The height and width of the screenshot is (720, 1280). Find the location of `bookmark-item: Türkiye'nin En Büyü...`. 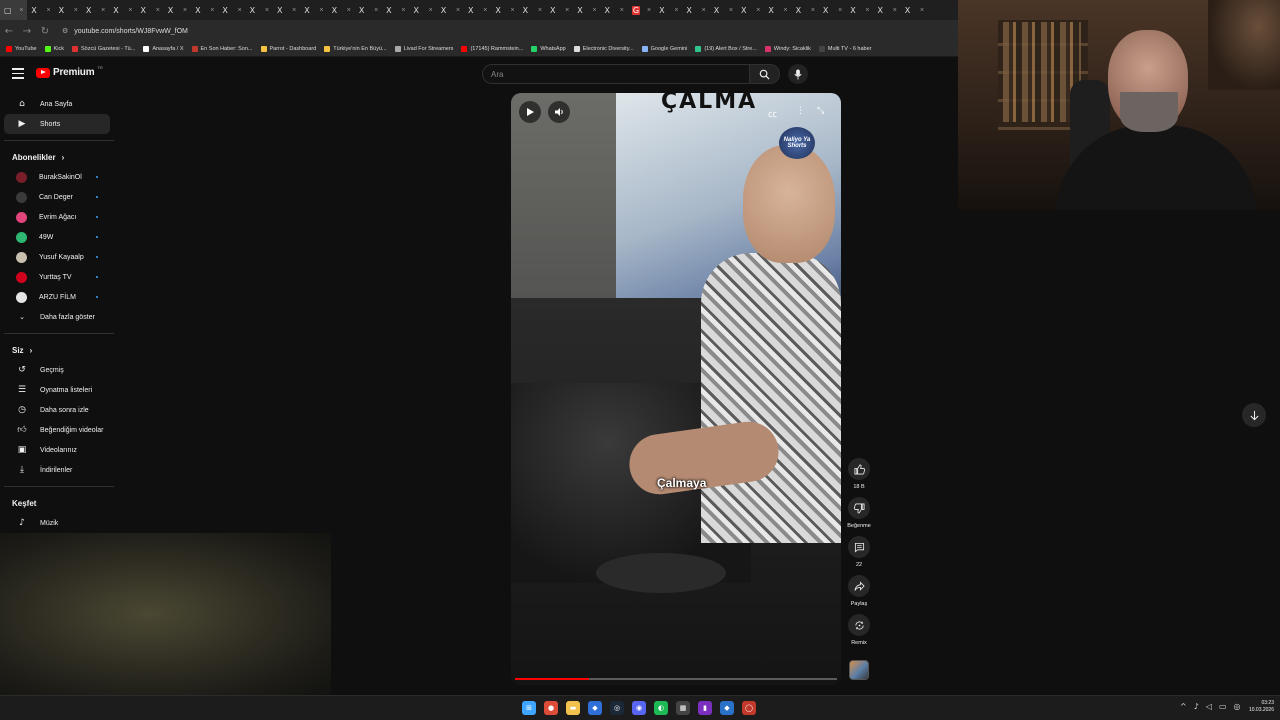

bookmark-item: Türkiye'nin En Büyü... is located at coordinates (355, 49).